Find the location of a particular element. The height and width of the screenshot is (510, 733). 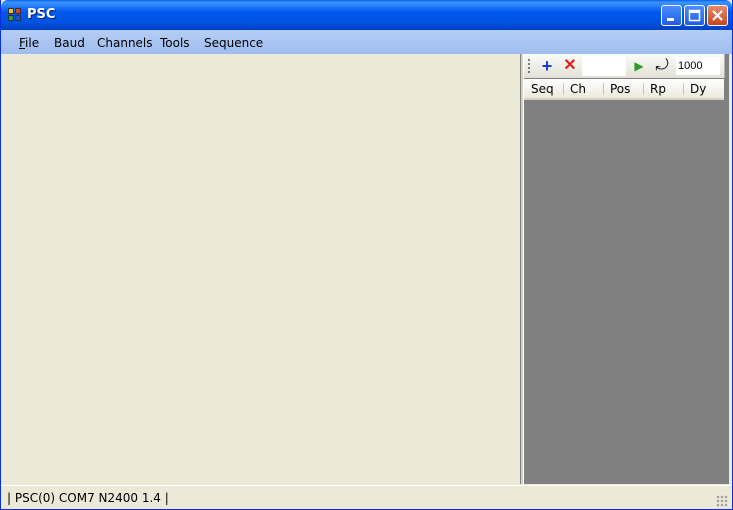

menu-bar: File Baud Channels Tools Sequence is located at coordinates (366, 42).